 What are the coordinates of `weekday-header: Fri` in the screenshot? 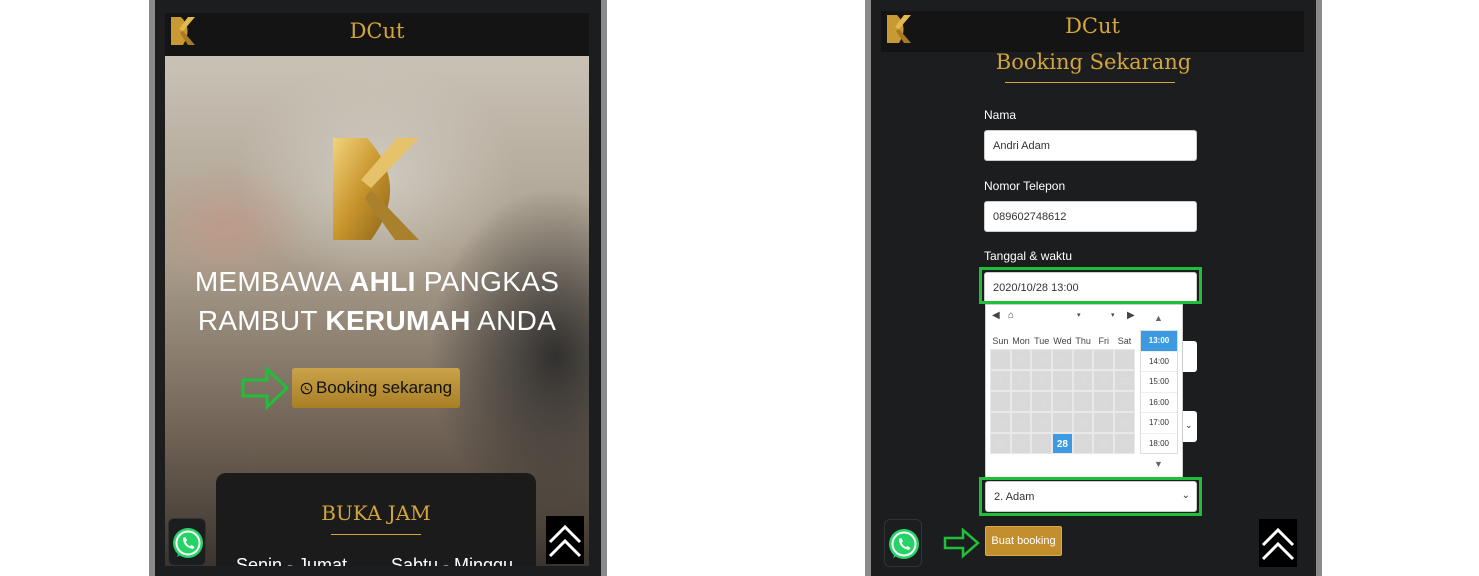 It's located at (1104, 341).